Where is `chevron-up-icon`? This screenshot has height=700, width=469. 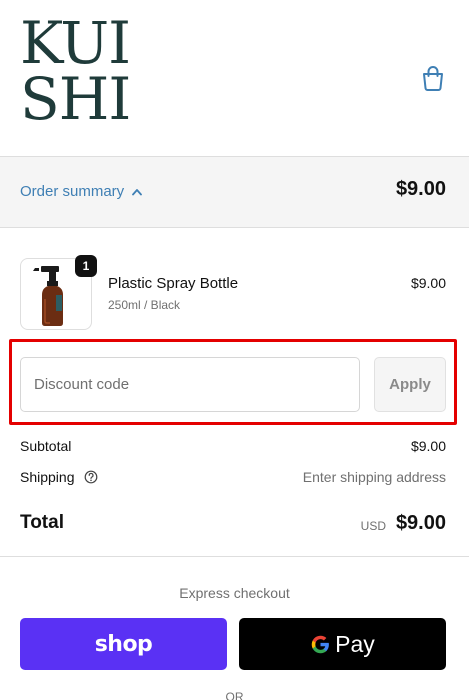 chevron-up-icon is located at coordinates (137, 191).